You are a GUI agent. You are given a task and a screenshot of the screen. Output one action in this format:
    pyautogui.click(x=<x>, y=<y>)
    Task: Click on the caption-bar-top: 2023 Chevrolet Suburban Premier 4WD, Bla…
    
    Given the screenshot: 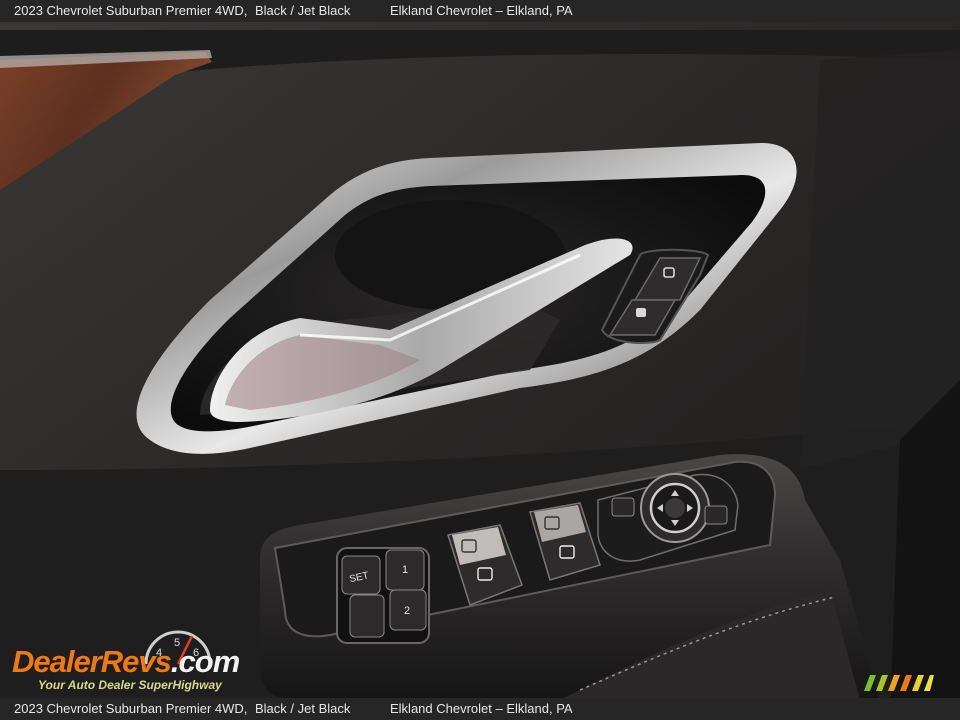 What is the action you would take?
    pyautogui.click(x=480, y=11)
    